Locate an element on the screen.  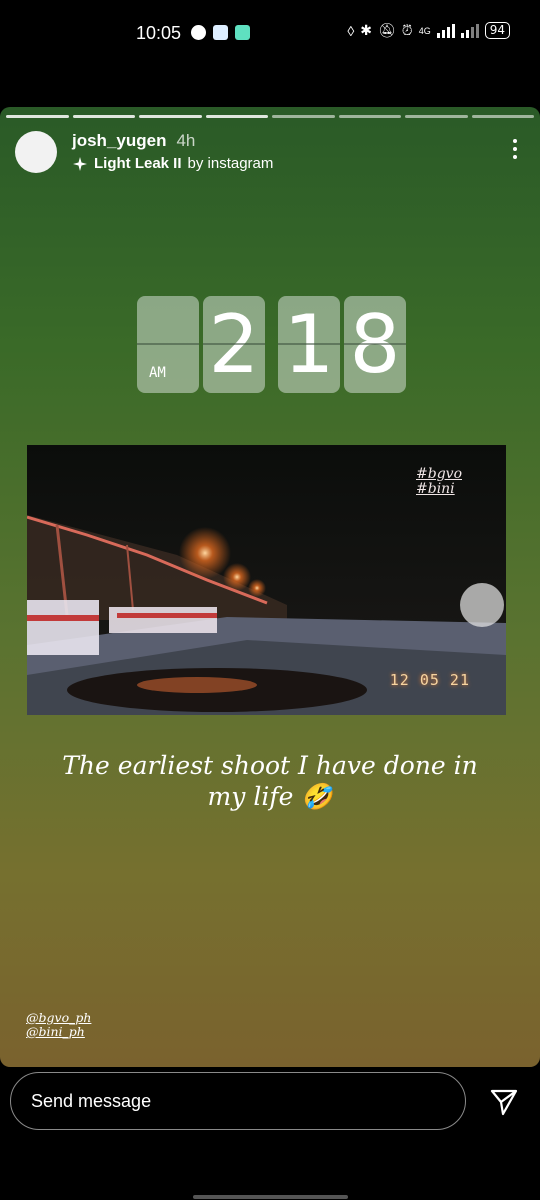
network-type: 4G is located at coordinates (424, 30).